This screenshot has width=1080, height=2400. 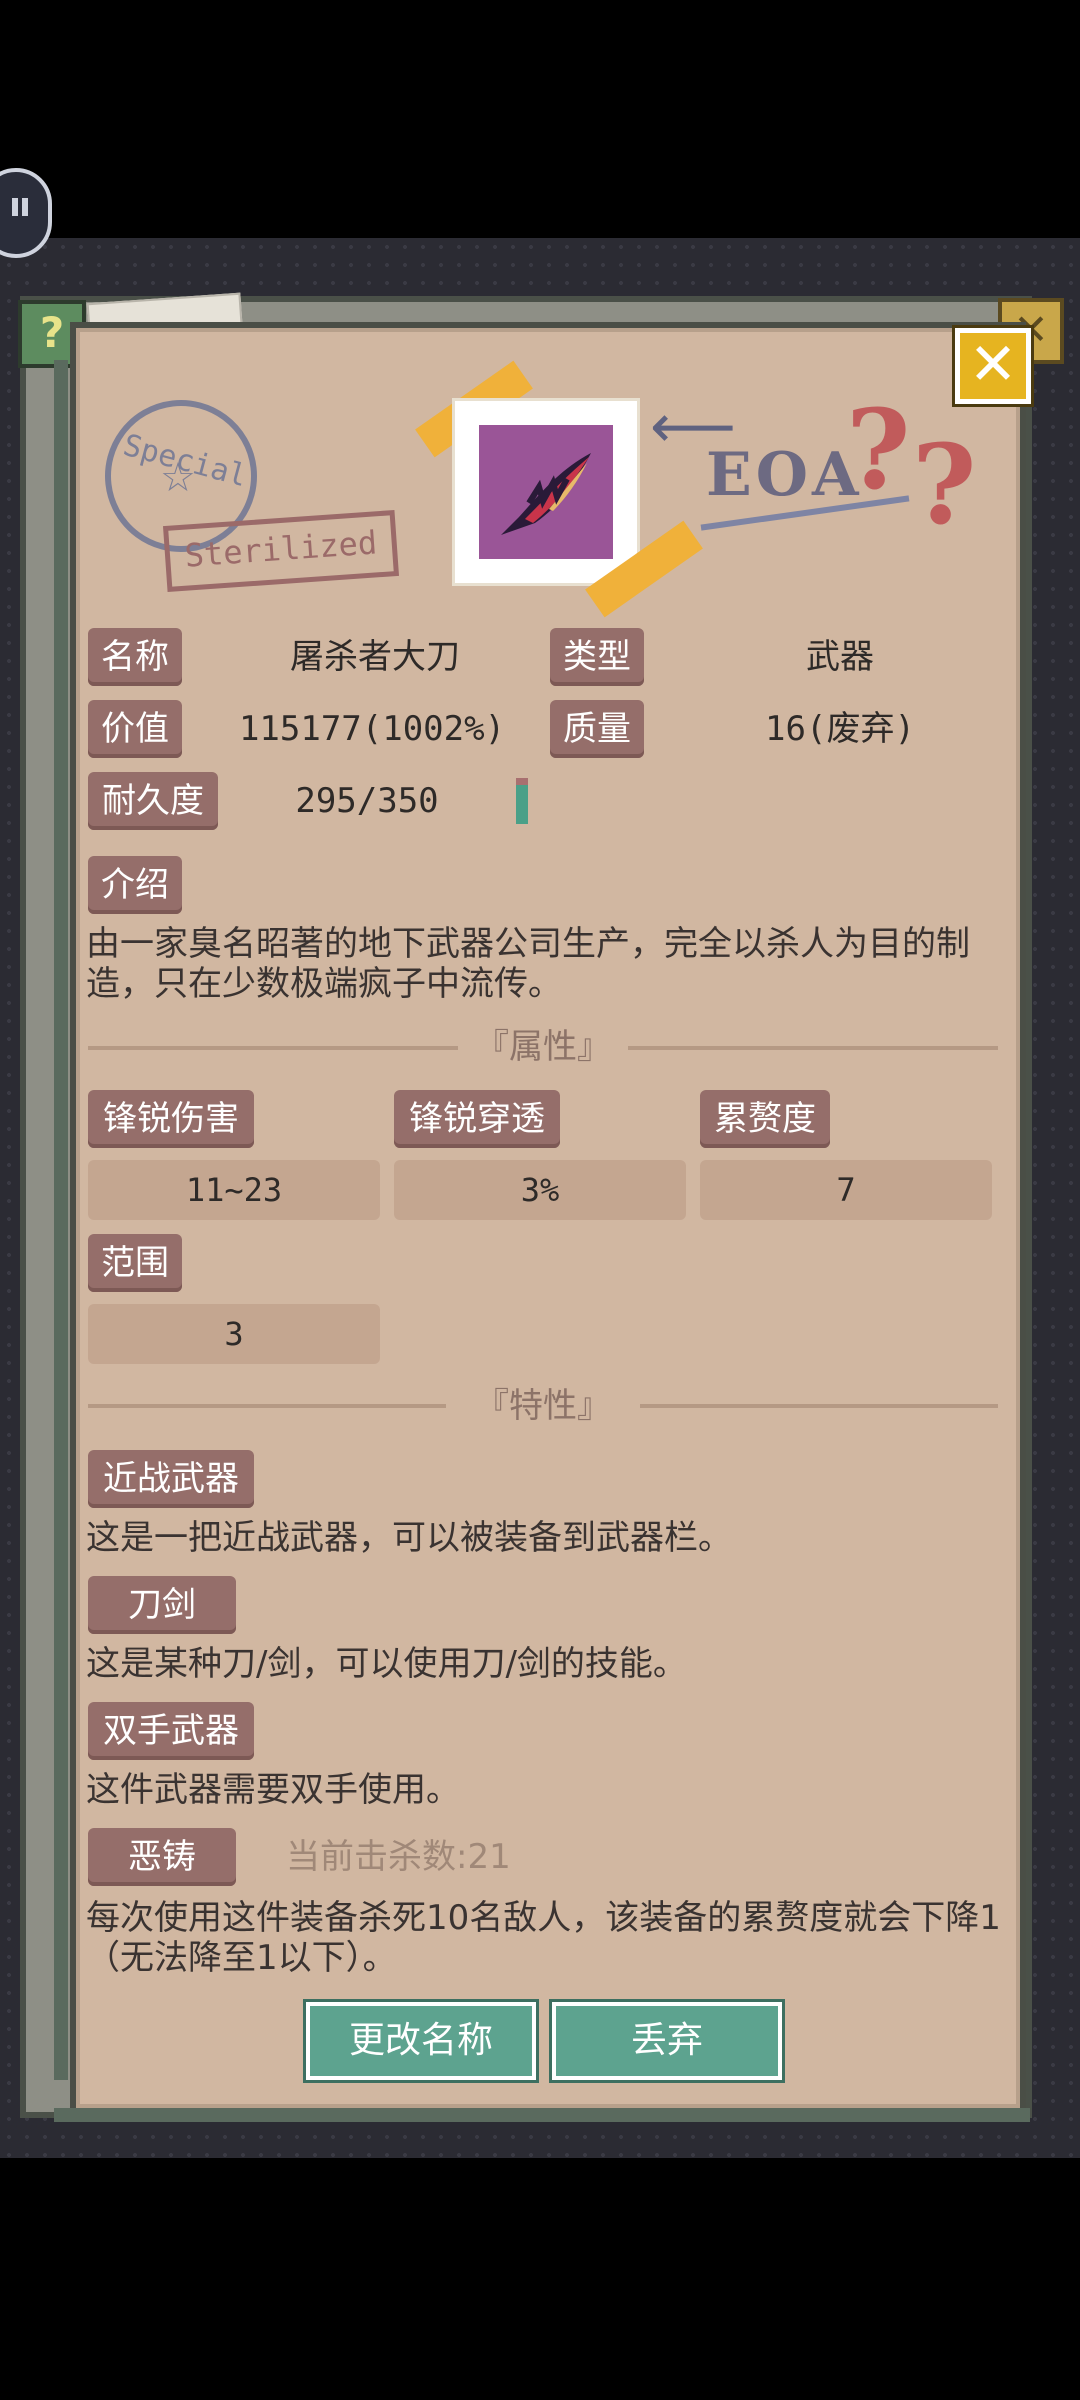 What do you see at coordinates (234, 1334) in the screenshot?
I see `attribute-value: 3` at bounding box center [234, 1334].